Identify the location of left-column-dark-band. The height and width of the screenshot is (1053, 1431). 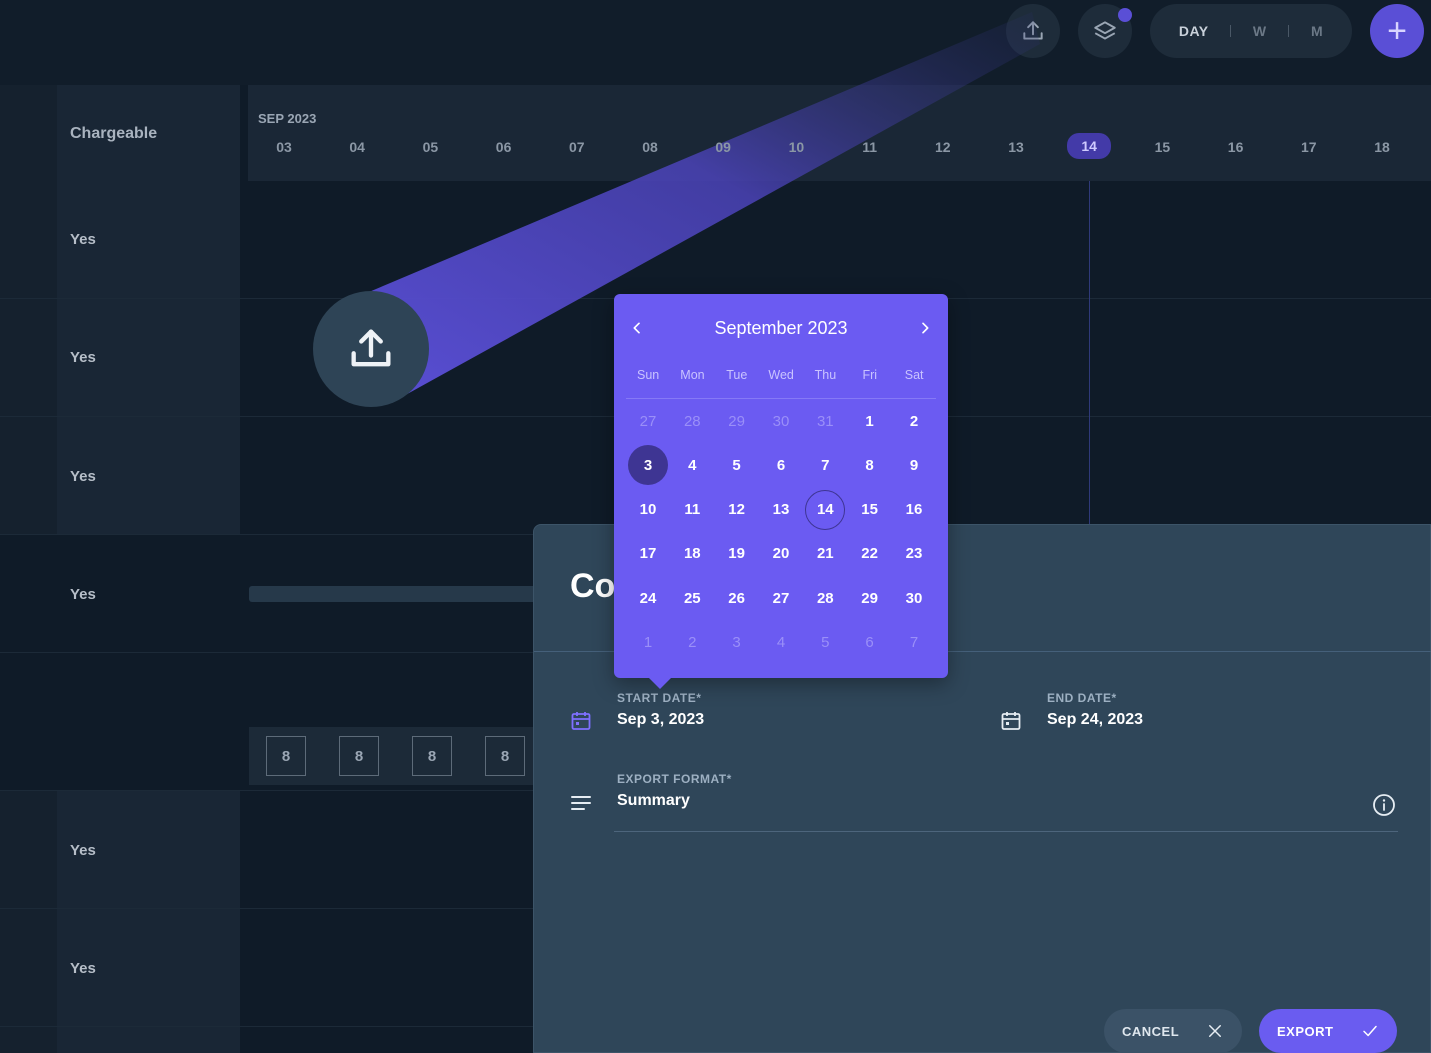
(120, 662).